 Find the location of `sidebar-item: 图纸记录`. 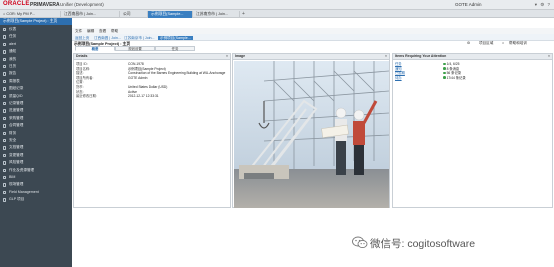

sidebar-item: 图纸记录 is located at coordinates (36, 88).